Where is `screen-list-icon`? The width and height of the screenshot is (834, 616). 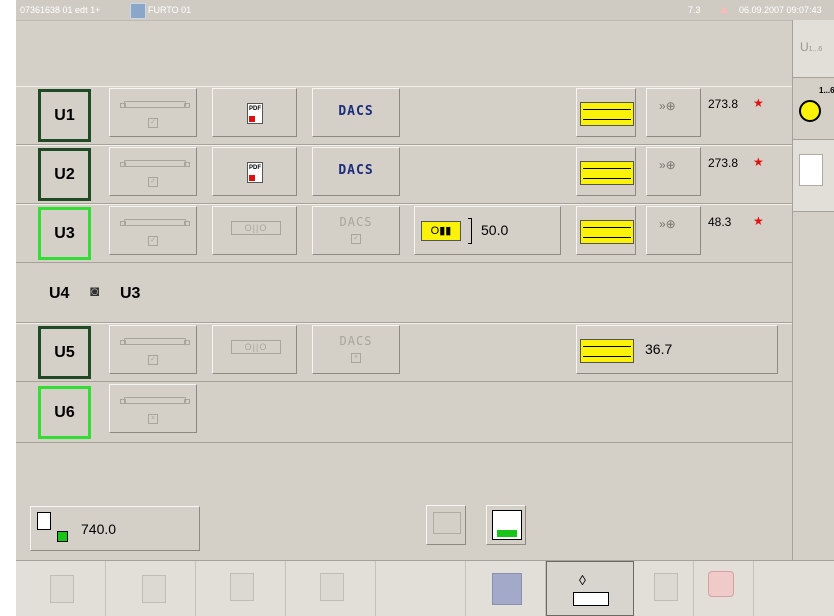 screen-list-icon is located at coordinates (62, 589).